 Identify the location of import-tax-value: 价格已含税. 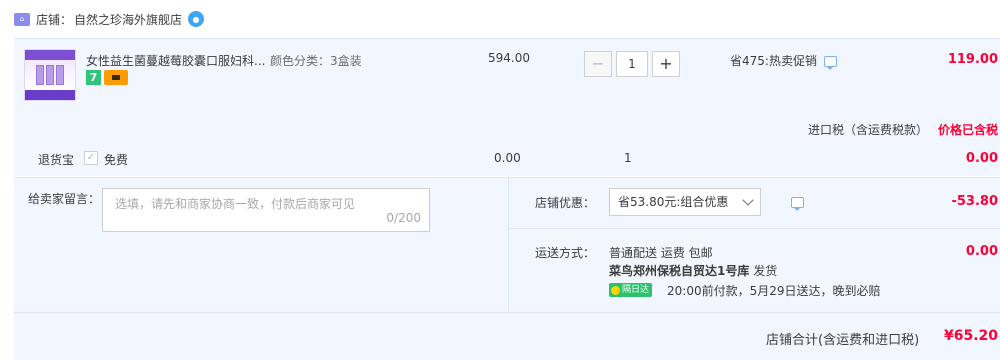
(967, 130).